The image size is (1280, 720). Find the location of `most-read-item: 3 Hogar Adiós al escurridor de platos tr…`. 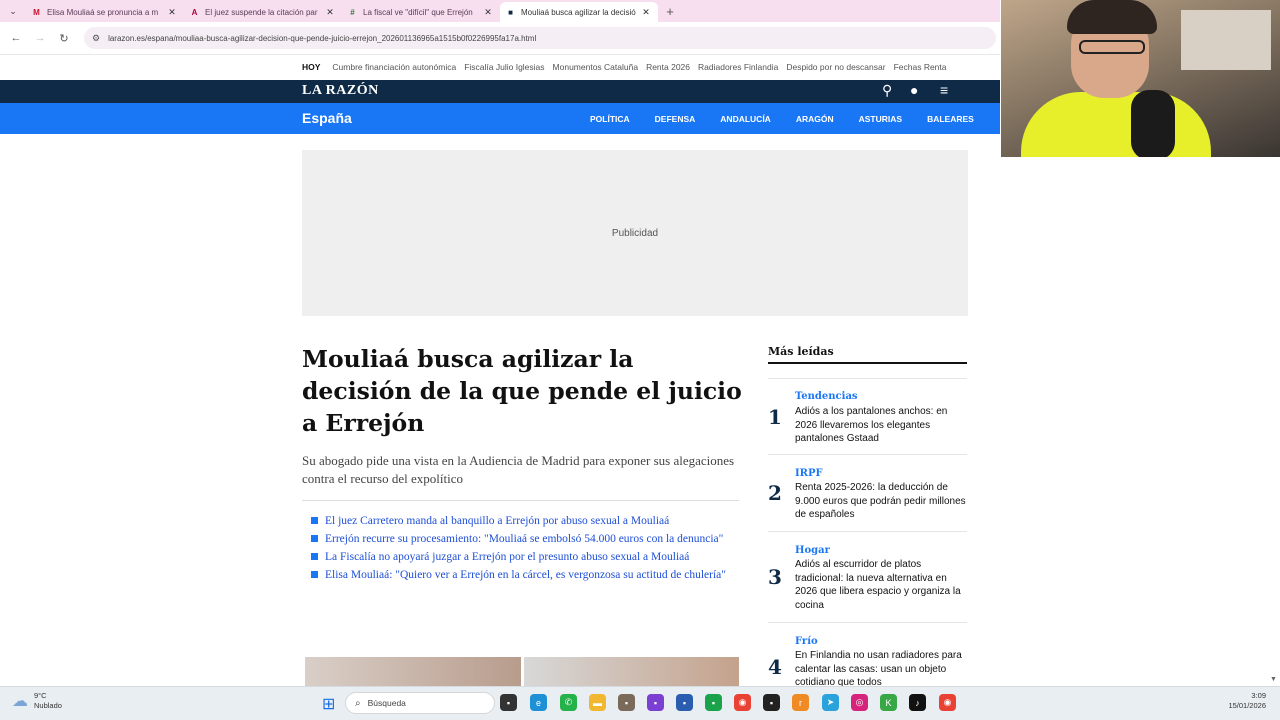

most-read-item: 3 Hogar Adiós al escurridor de platos tr… is located at coordinates (867, 576).